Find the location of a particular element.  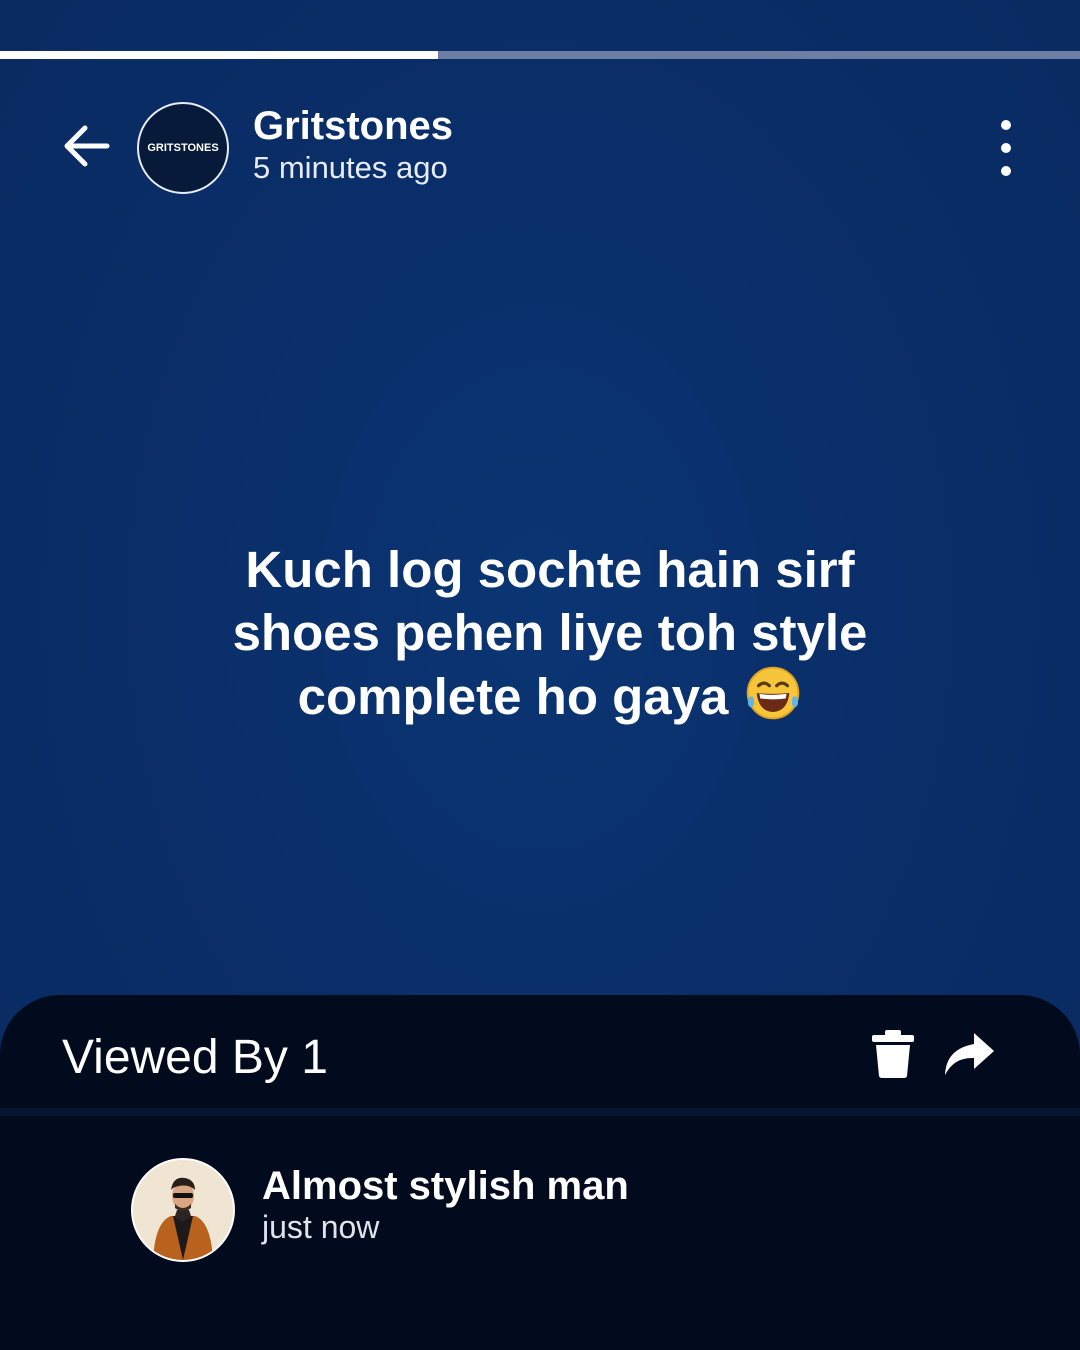

author-info: Gritstones 5 minutes ago is located at coordinates (353, 145).